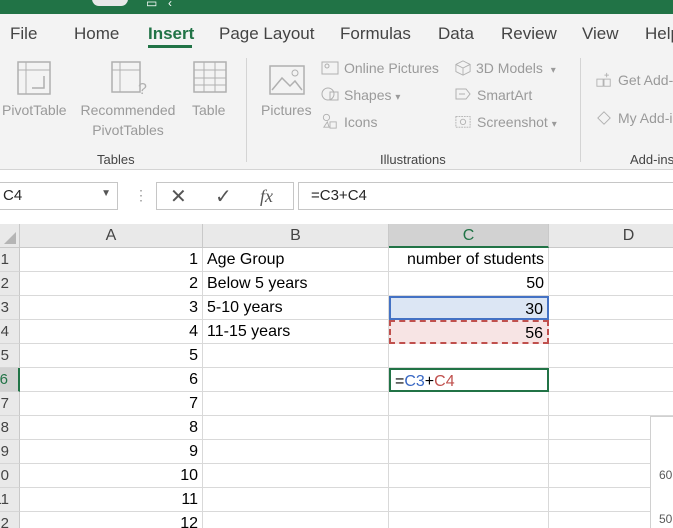 This screenshot has height=528, width=673. I want to click on cell-b7, so click(296, 404).